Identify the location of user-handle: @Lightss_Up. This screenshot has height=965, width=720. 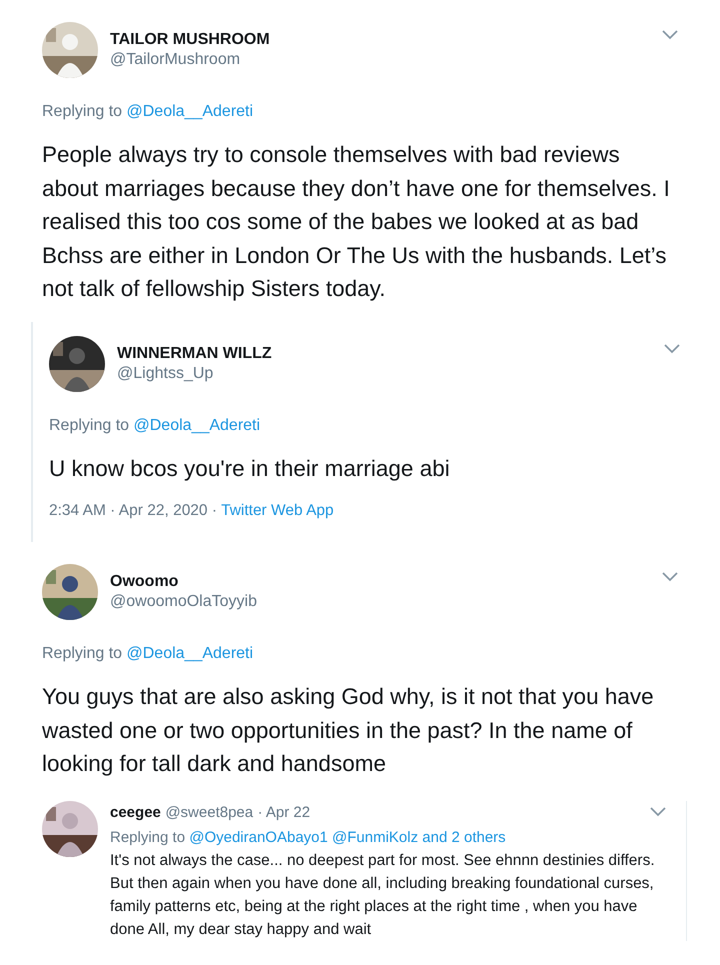
(194, 374).